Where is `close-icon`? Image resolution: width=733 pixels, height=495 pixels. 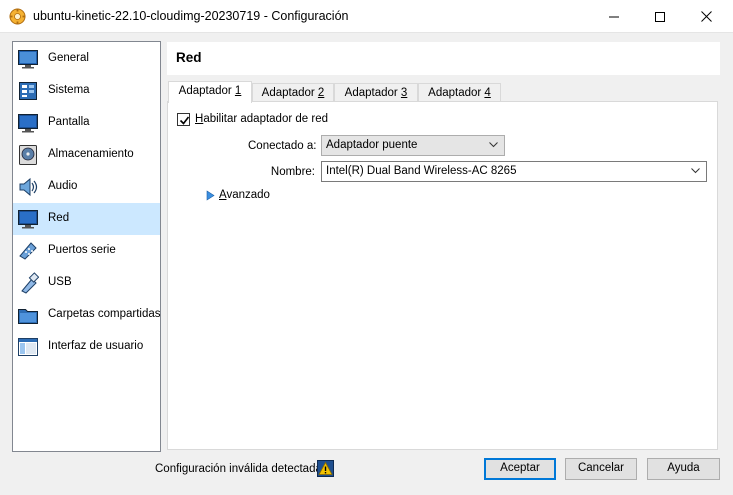
close-icon is located at coordinates (706, 16).